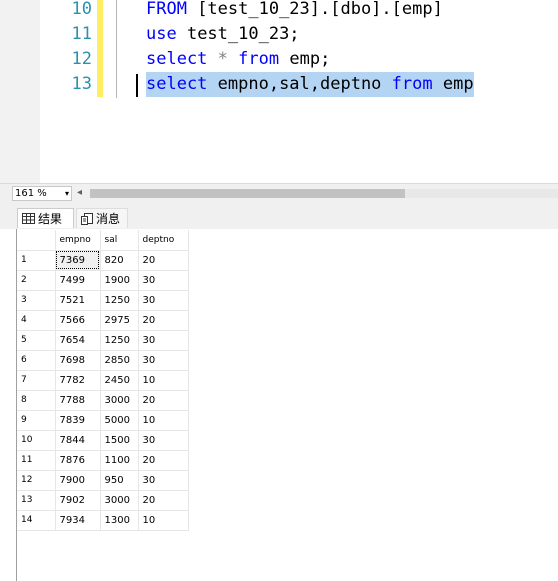 This screenshot has width=558, height=581. Describe the element at coordinates (238, 34) in the screenshot. I see `sql-text: test_10_23;` at that location.